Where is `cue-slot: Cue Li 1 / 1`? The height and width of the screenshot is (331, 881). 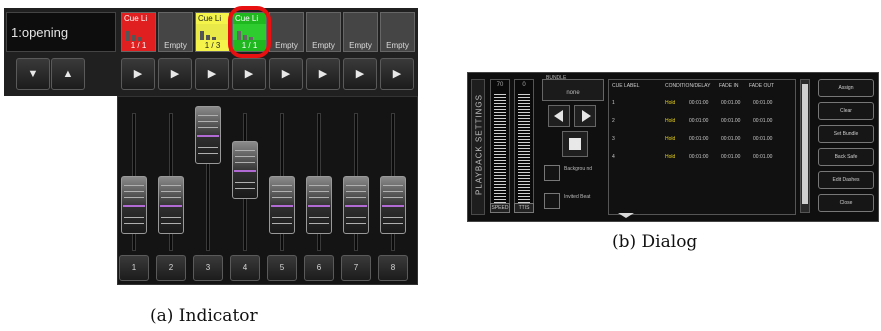 cue-slot: Cue Li 1 / 1 is located at coordinates (138, 32).